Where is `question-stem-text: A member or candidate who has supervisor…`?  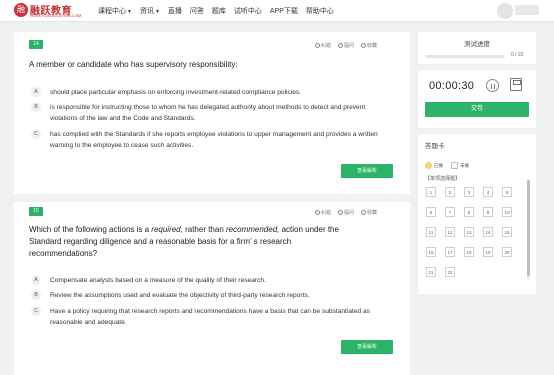
question-stem-text: A member or candidate who has supervisor… is located at coordinates (133, 64).